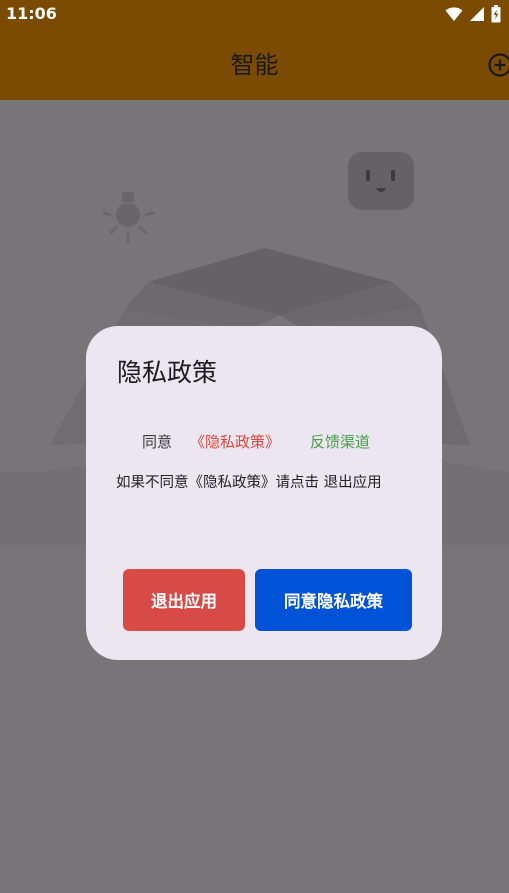  What do you see at coordinates (496, 14) in the screenshot?
I see `battery-icon` at bounding box center [496, 14].